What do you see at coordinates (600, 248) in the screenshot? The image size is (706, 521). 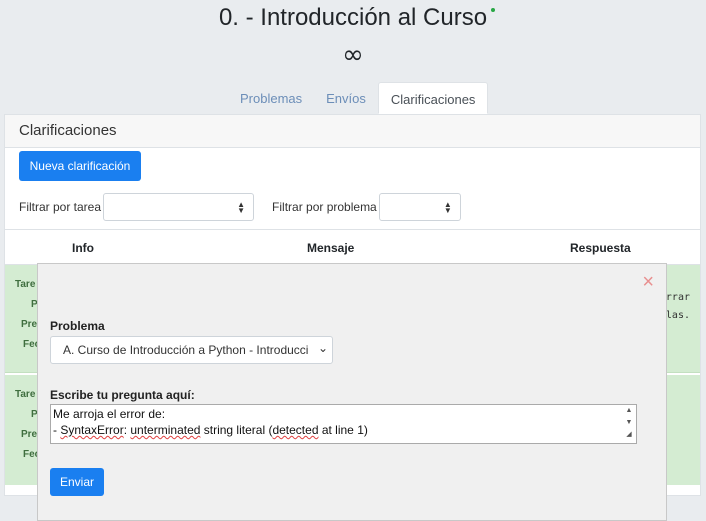 I see `column-respuesta: Respuesta` at bounding box center [600, 248].